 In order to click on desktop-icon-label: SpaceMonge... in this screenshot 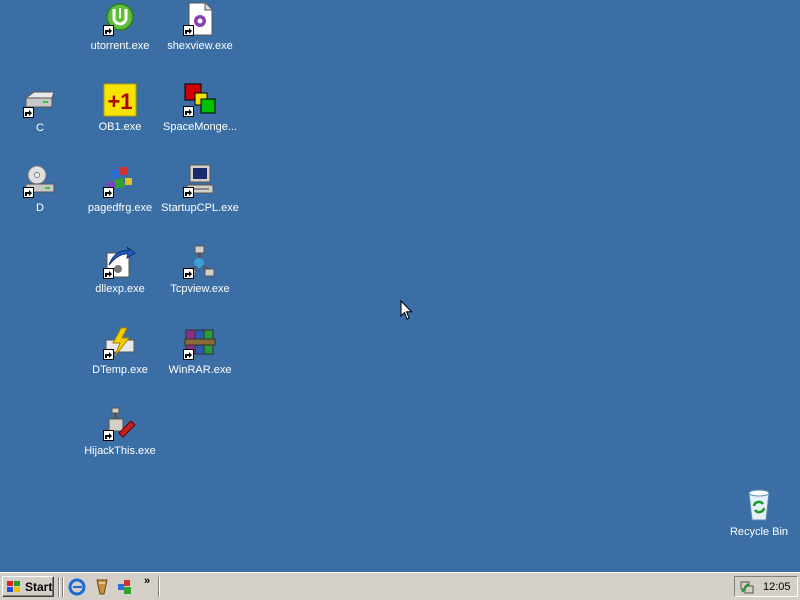, I will do `click(200, 127)`.